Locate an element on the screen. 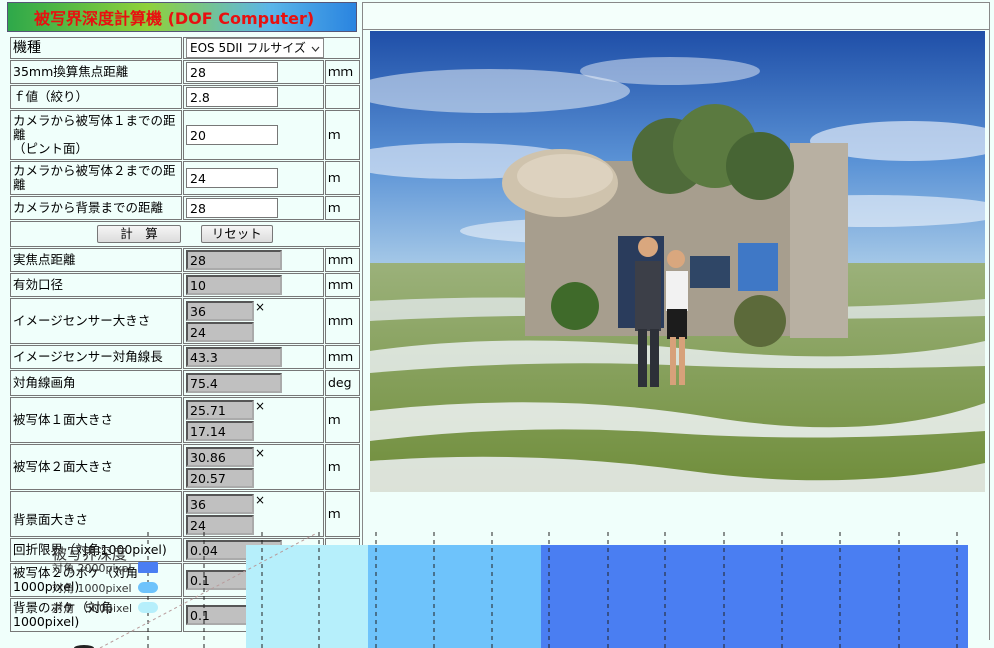 This screenshot has width=994, height=648. background-distance-input: 28 is located at coordinates (232, 208).